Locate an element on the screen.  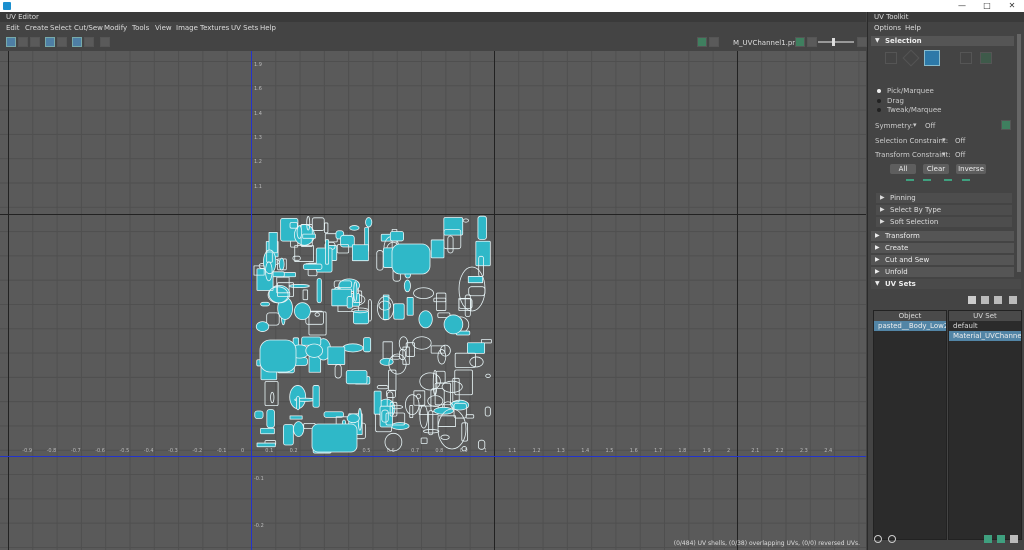
symmetry-dropdown: Off is located at coordinates (930, 126).